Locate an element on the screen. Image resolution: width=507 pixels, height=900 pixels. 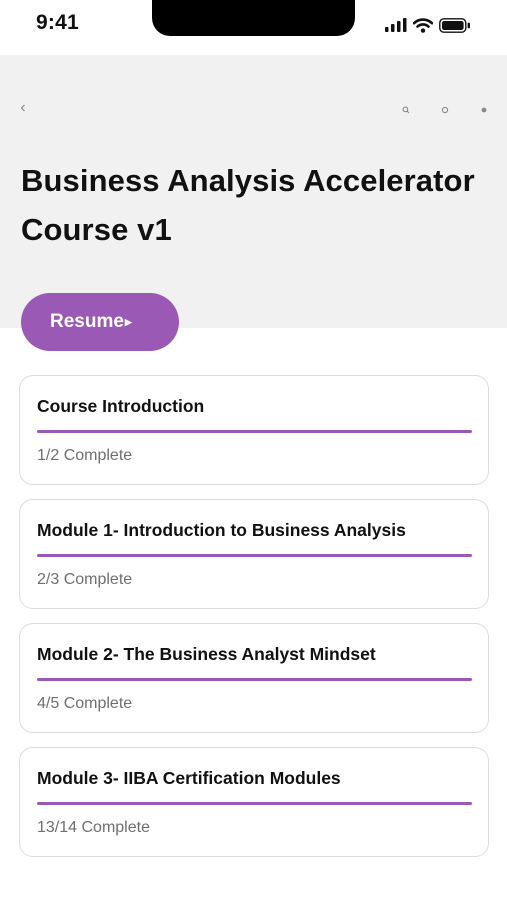
module-card-course-introduction: Course Introduction 1/2 Complete is located at coordinates (254, 430).